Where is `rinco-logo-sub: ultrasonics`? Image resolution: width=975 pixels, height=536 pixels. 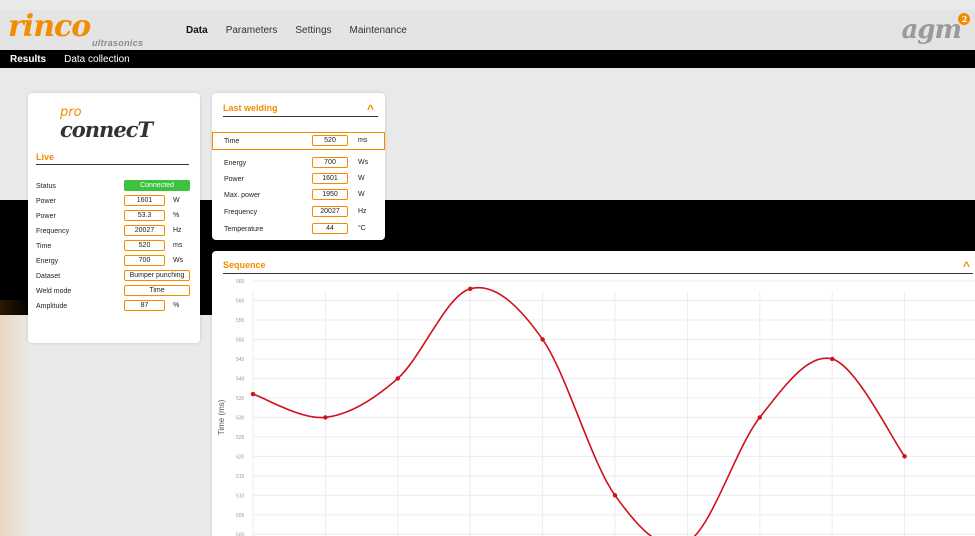
rinco-logo-sub: ultrasonics is located at coordinates (118, 43).